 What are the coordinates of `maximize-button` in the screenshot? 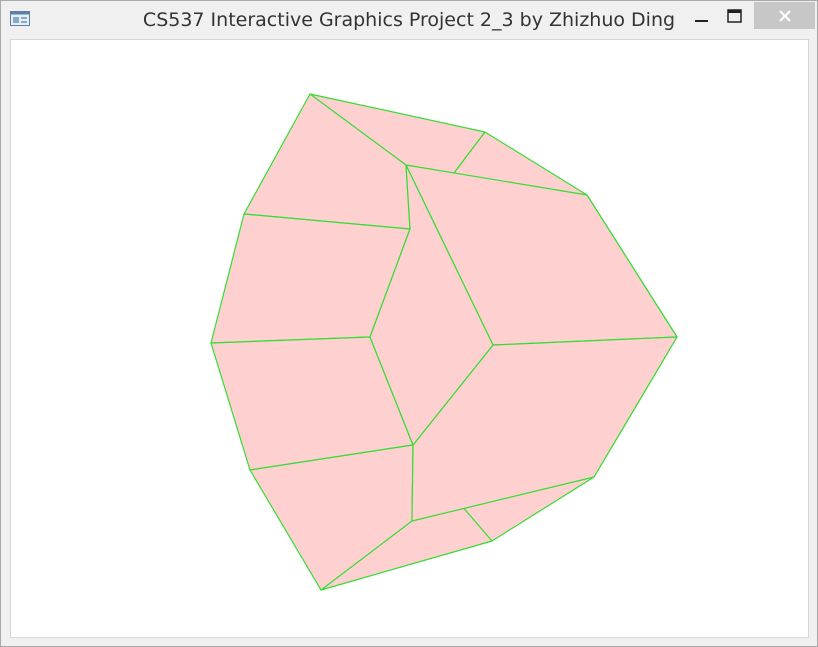 It's located at (735, 15).